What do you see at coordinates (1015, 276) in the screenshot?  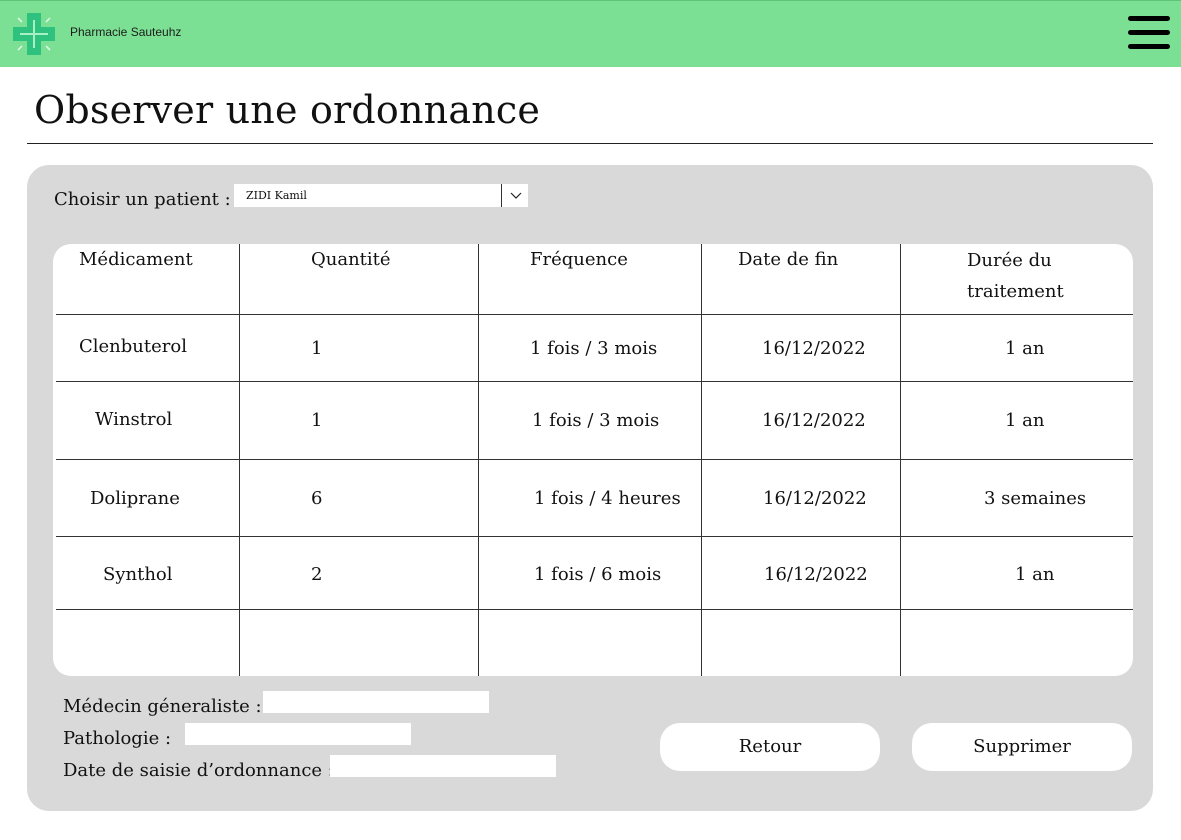 I see `header-duration: Durée du traitement` at bounding box center [1015, 276].